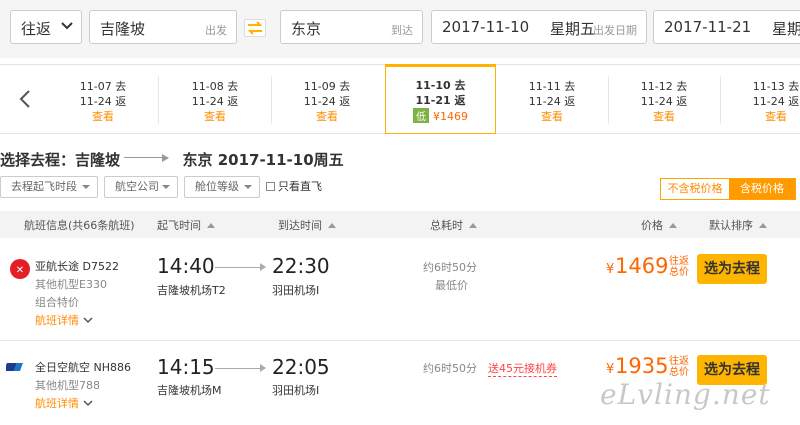 Image resolution: width=800 pixels, height=425 pixels. I want to click on trip-type-select: 往返, so click(46, 27).